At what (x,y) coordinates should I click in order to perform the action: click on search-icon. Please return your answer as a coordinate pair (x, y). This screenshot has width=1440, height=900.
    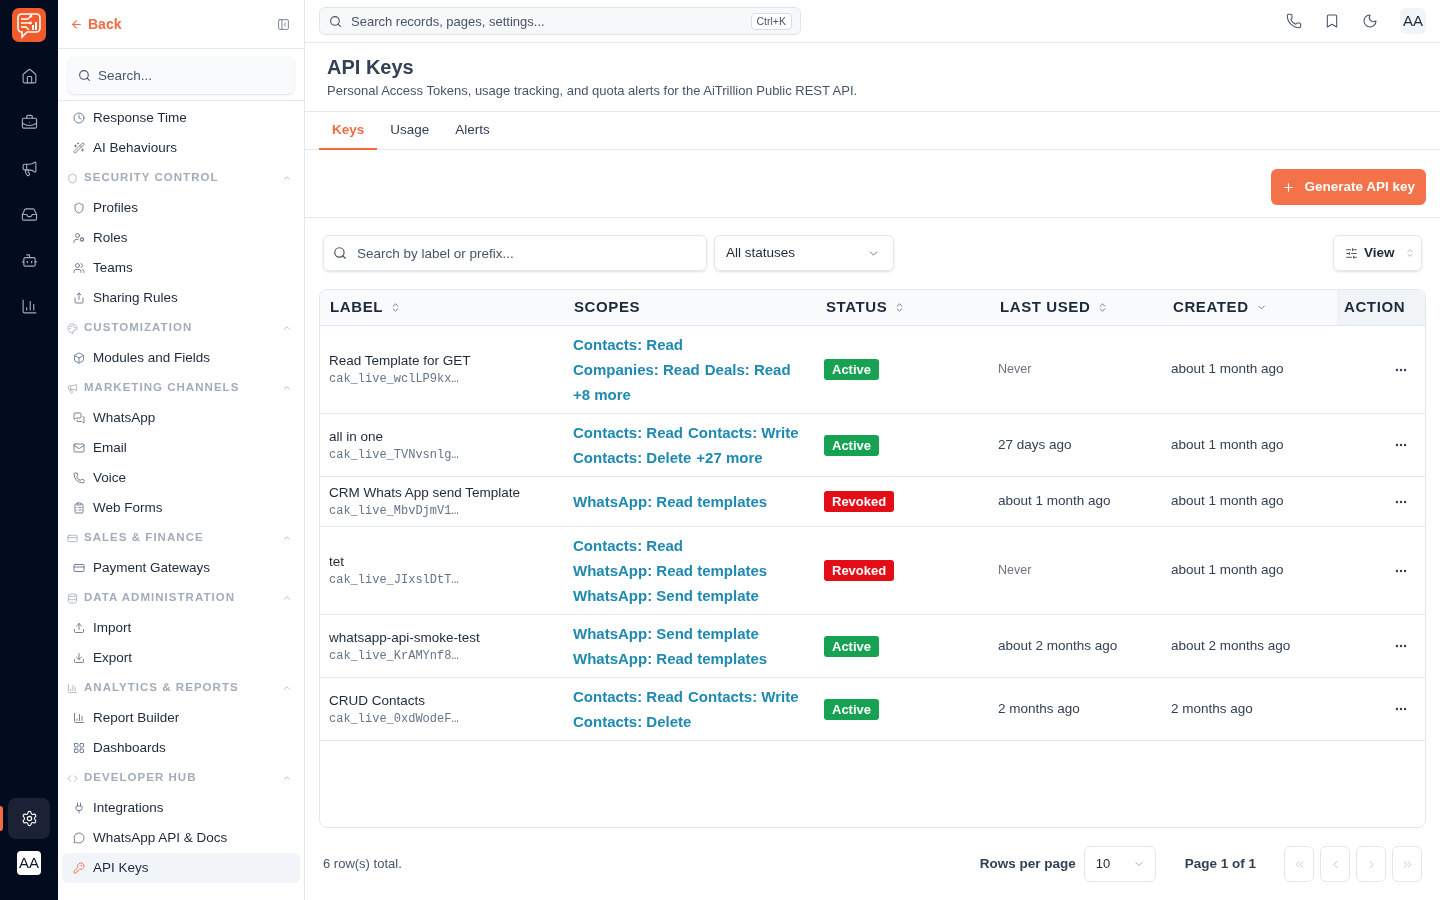
    Looking at the image, I should click on (340, 253).